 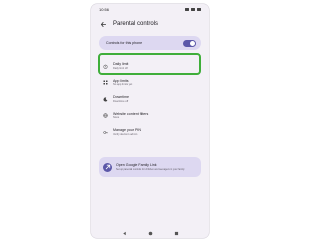 I want to click on app-bar: Parental controls, so click(x=150, y=24).